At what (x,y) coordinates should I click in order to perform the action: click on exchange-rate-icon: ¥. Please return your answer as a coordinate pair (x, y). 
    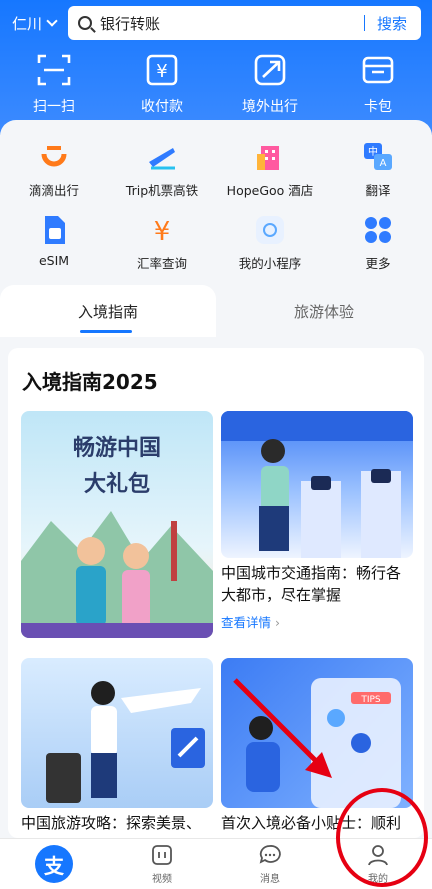
    Looking at the image, I should click on (162, 232).